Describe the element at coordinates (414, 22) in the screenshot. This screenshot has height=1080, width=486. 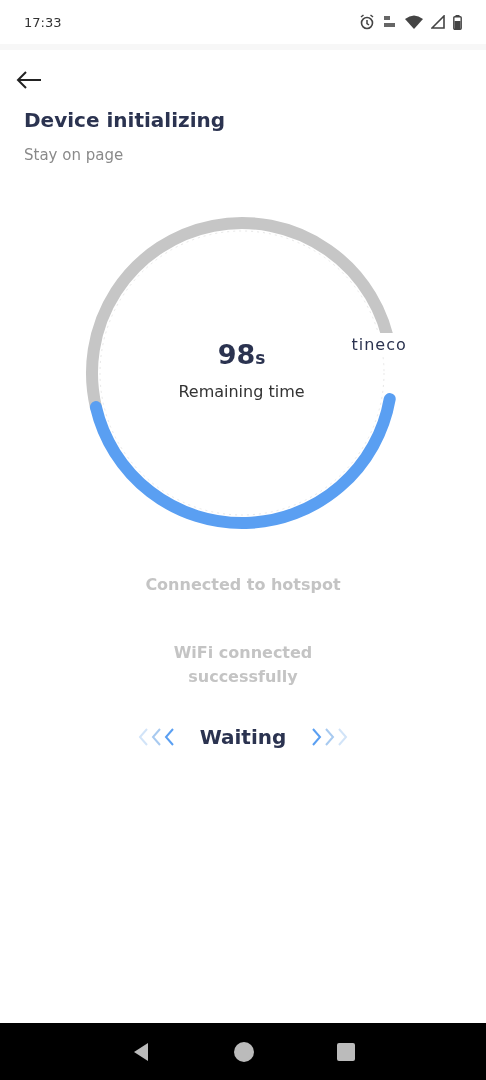
I see `wifi-icon` at that location.